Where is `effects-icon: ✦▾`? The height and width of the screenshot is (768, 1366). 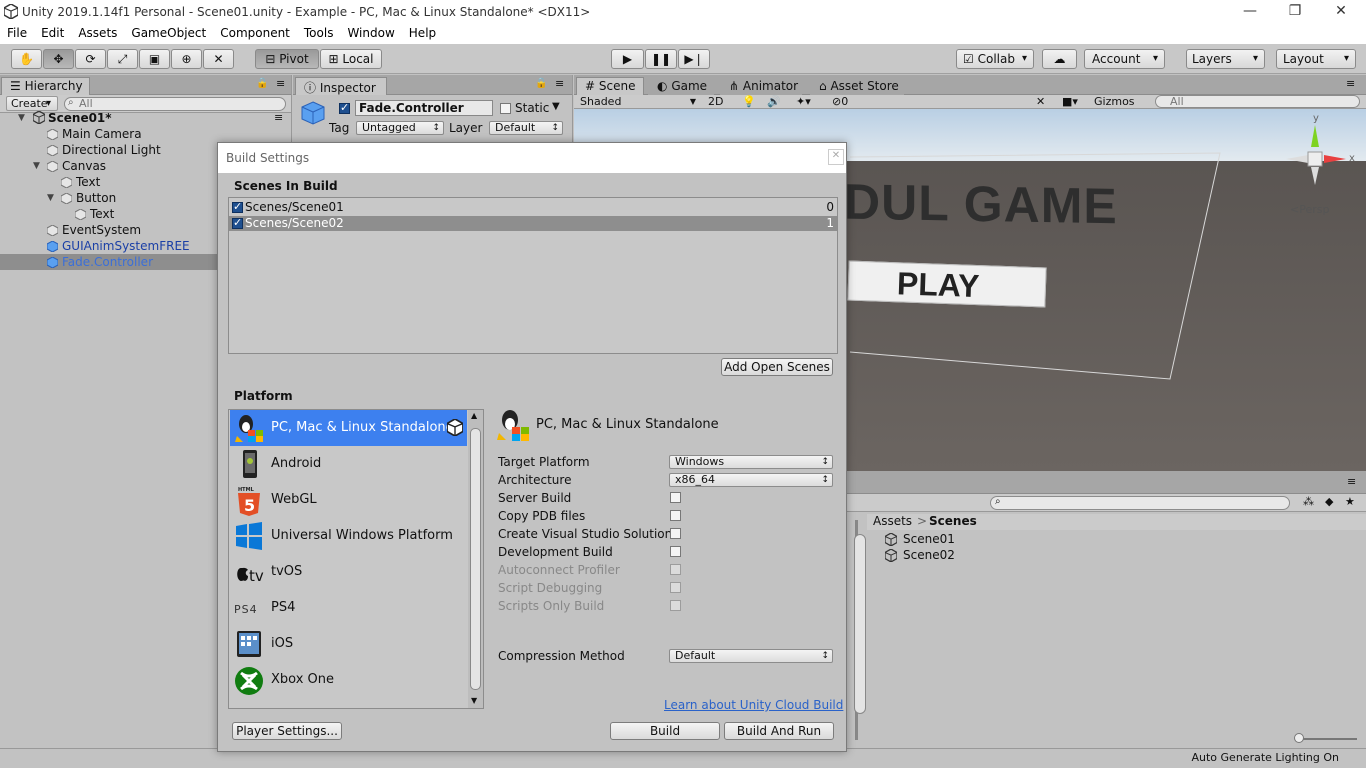 effects-icon: ✦▾ is located at coordinates (803, 101).